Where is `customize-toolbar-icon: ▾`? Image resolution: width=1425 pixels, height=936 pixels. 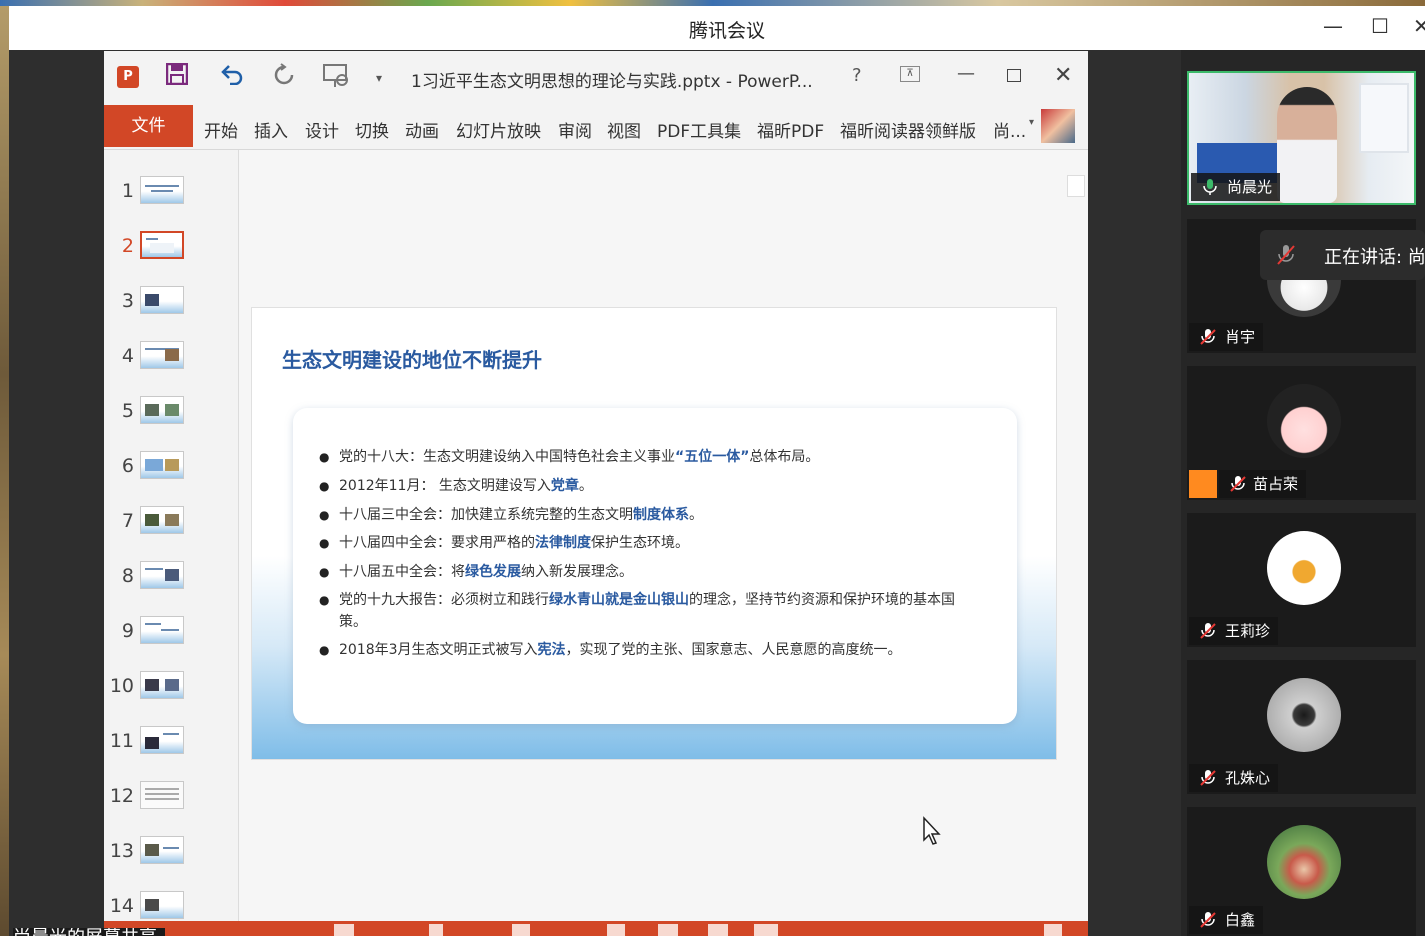 customize-toolbar-icon: ▾ is located at coordinates (379, 78).